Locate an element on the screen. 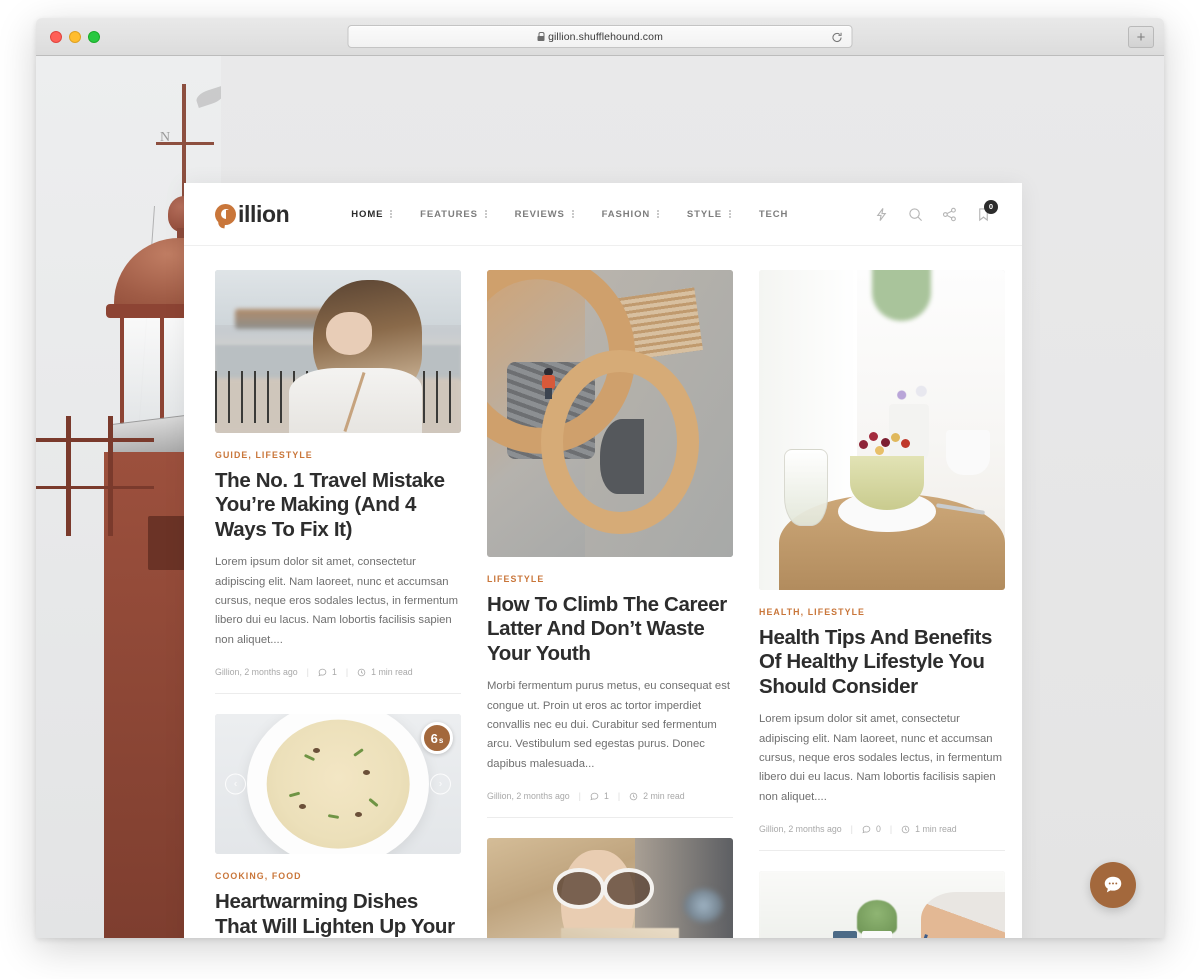  nav-label: FASHION is located at coordinates (626, 214).